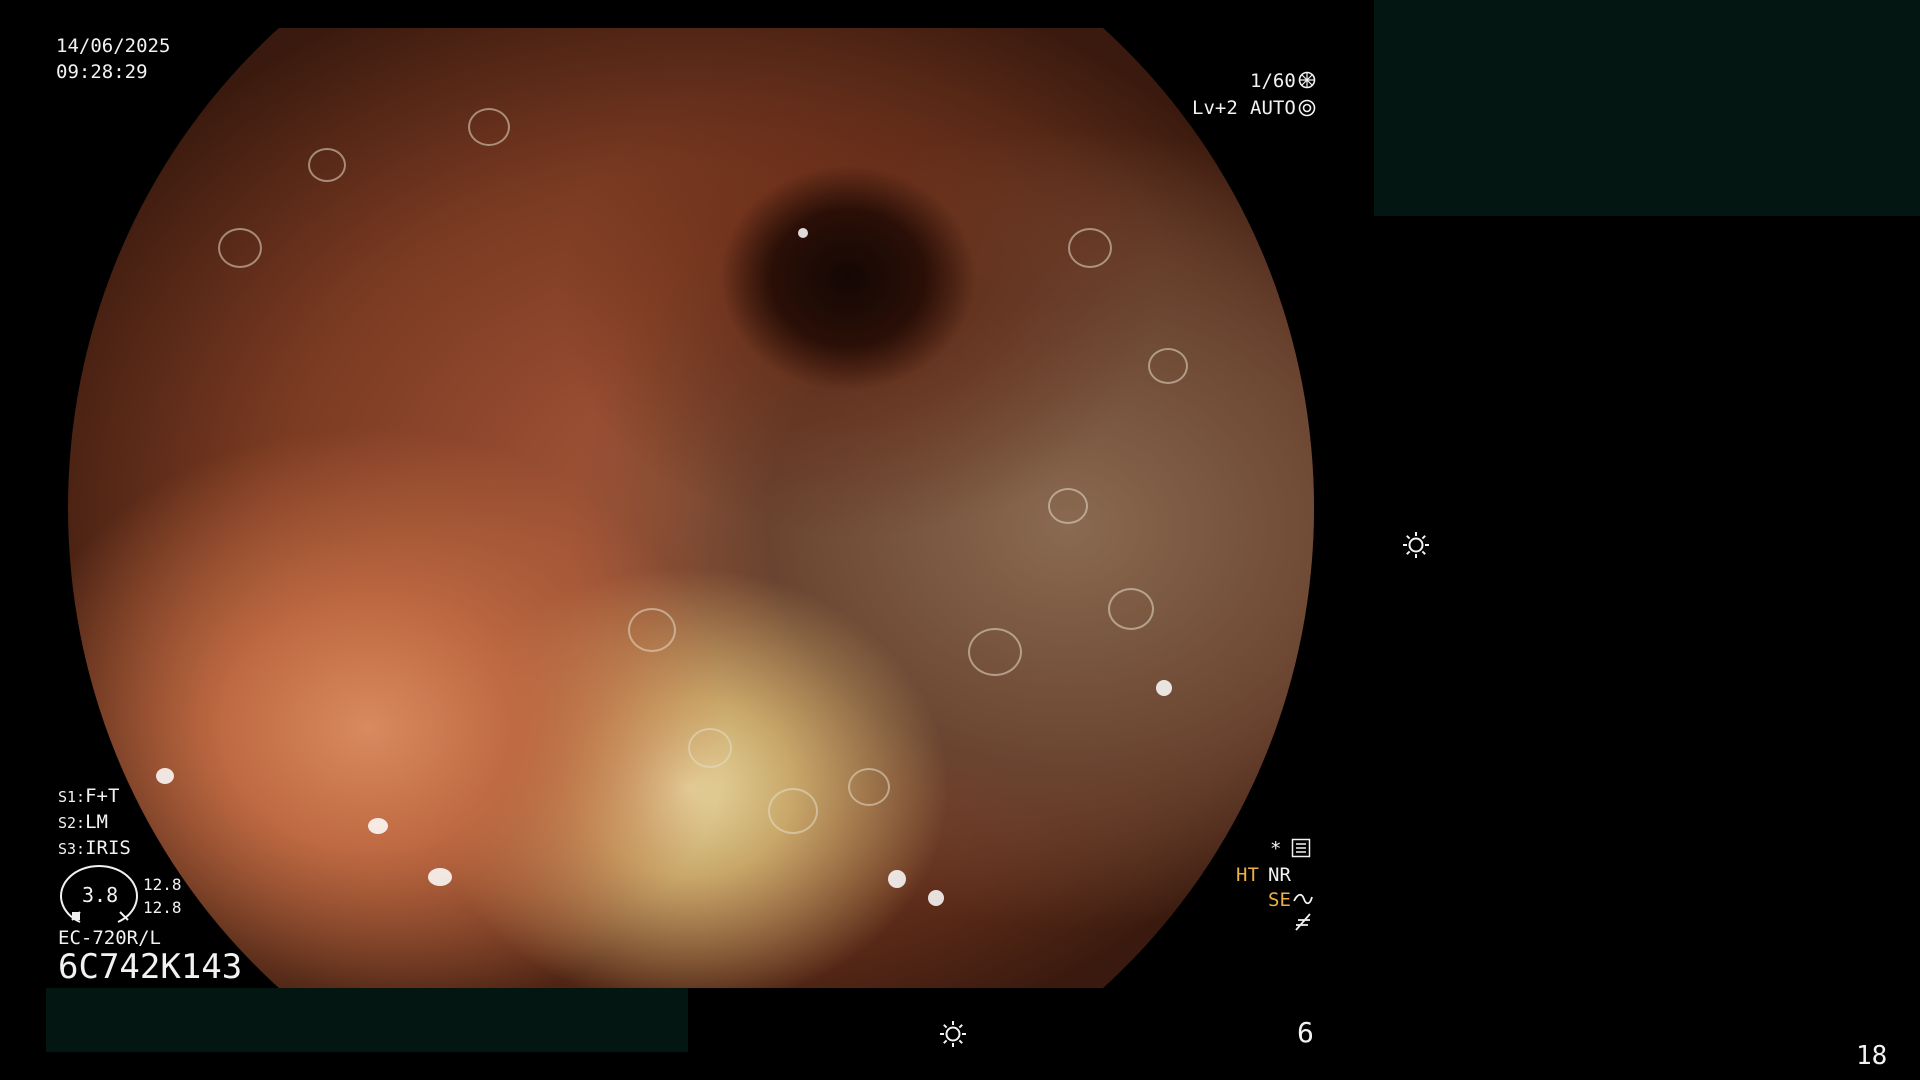 This screenshot has height=1080, width=1920. I want to click on level-label: Lv+2, so click(1215, 108).